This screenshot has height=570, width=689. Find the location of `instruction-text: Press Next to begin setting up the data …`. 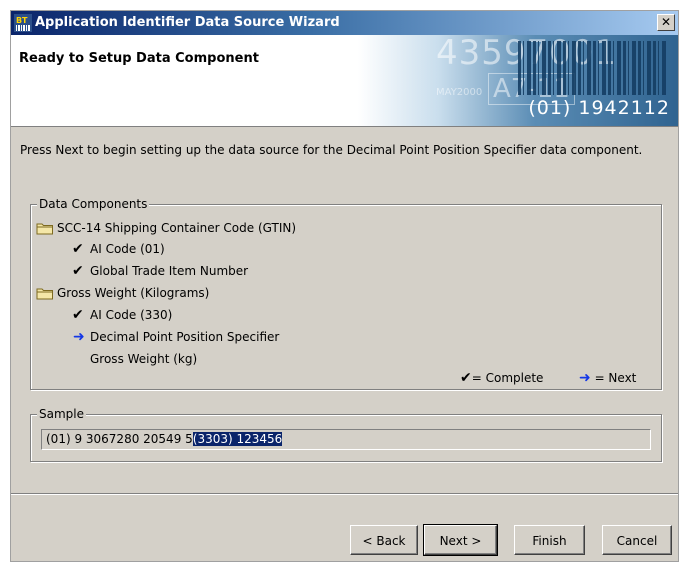

instruction-text: Press Next to begin setting up the data … is located at coordinates (331, 150).